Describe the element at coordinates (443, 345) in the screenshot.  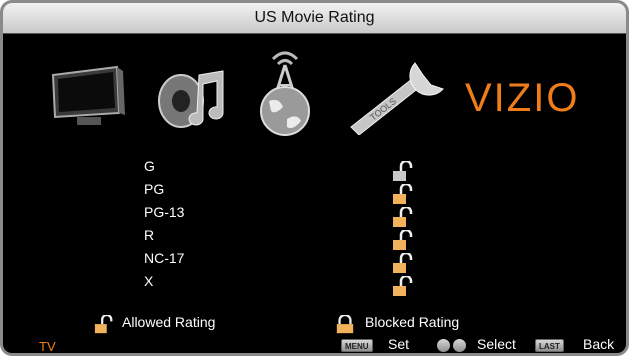
I see `left-right-arrows-icon` at that location.